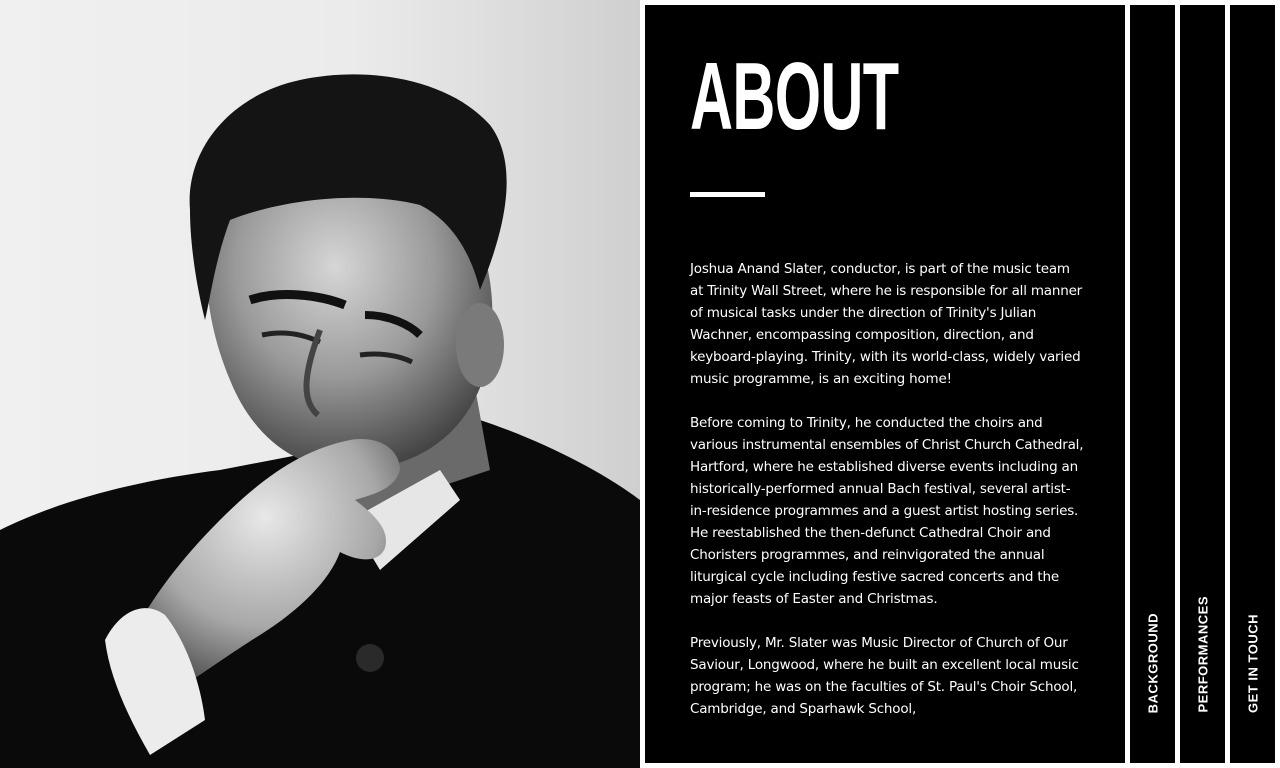 This screenshot has width=1280, height=768. Describe the element at coordinates (1152, 384) in the screenshot. I see `tab-background: BACKGROUND` at that location.